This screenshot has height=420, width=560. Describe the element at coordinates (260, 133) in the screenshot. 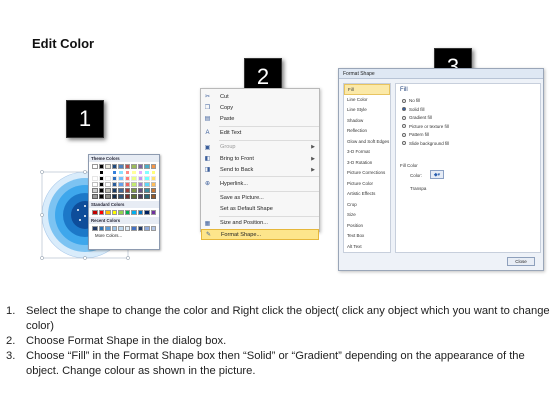

I see `menu-item-edit-text: A Edit Text` at that location.